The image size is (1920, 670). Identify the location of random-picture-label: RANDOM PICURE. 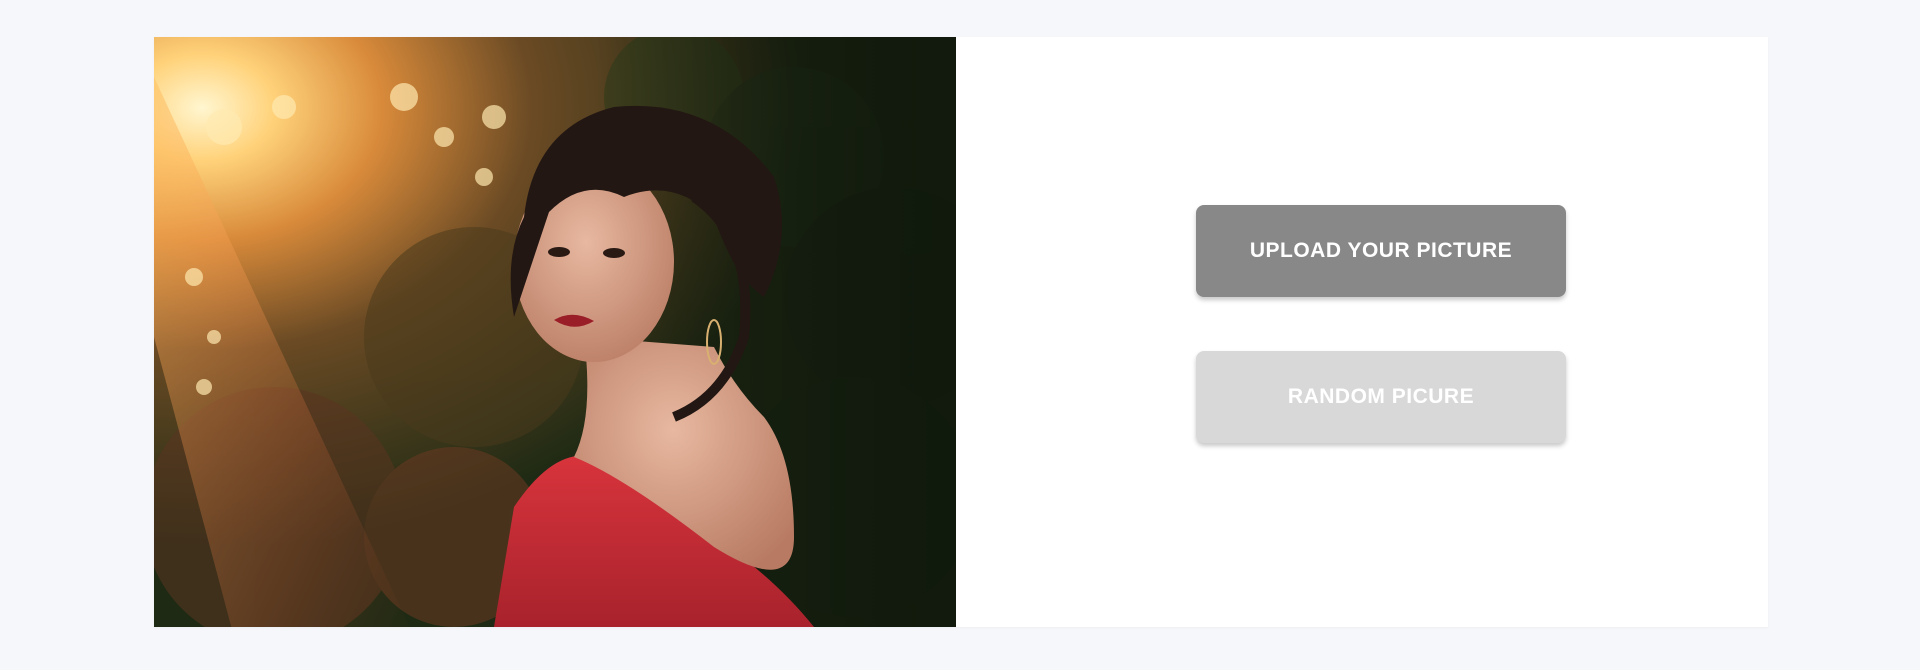
(1381, 396).